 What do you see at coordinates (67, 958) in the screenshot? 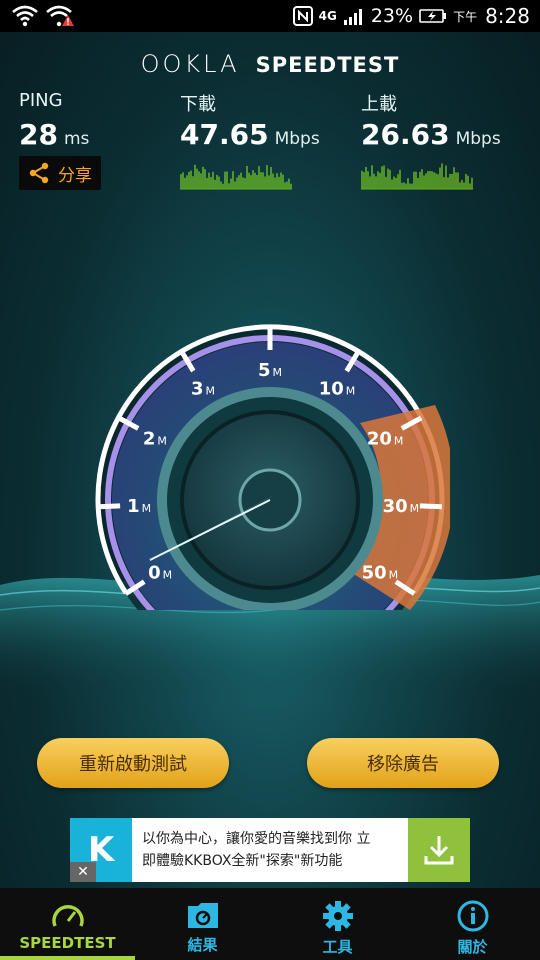
I see `nav-active-indicator` at bounding box center [67, 958].